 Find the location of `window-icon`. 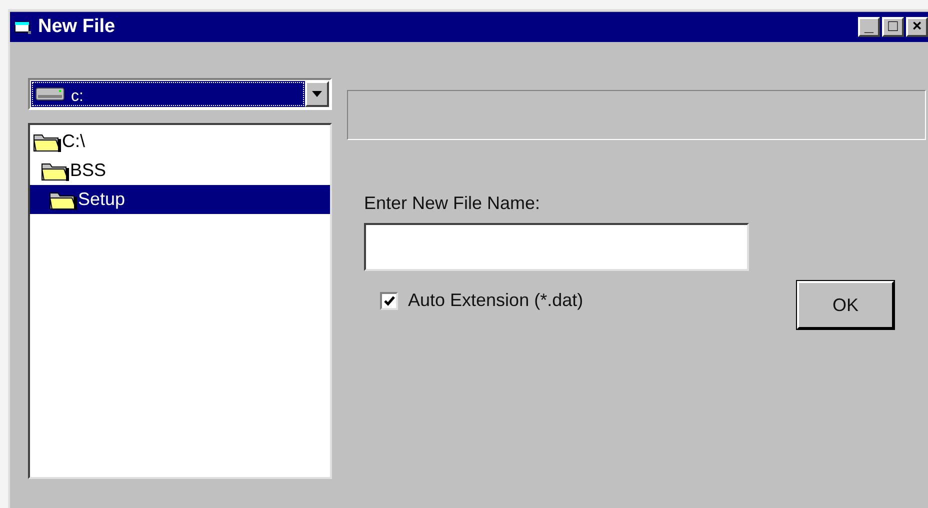

window-icon is located at coordinates (23, 27).